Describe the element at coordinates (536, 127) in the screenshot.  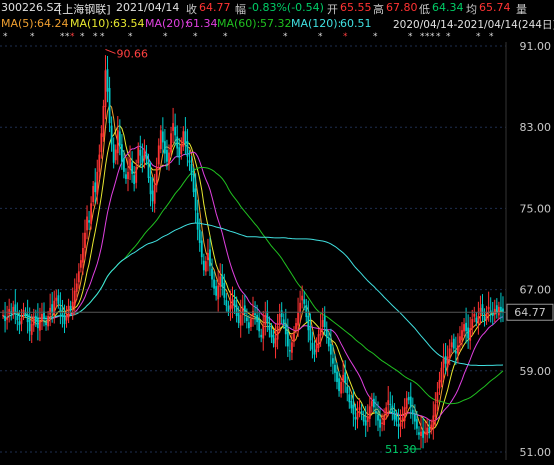
I see `y-tick-label: 83.00` at that location.